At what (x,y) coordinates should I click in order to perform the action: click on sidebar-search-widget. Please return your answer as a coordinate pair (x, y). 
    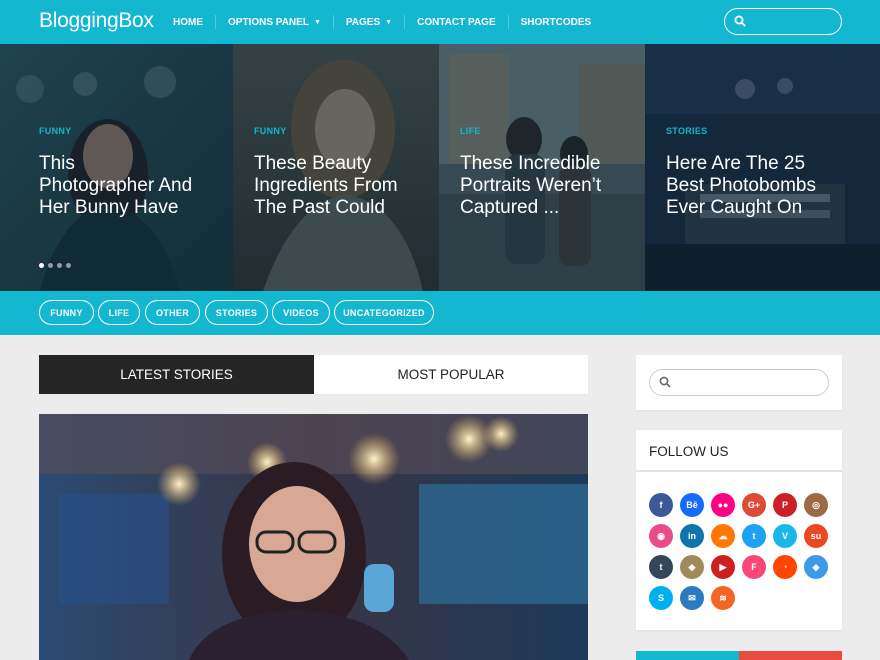
    Looking at the image, I should click on (739, 382).